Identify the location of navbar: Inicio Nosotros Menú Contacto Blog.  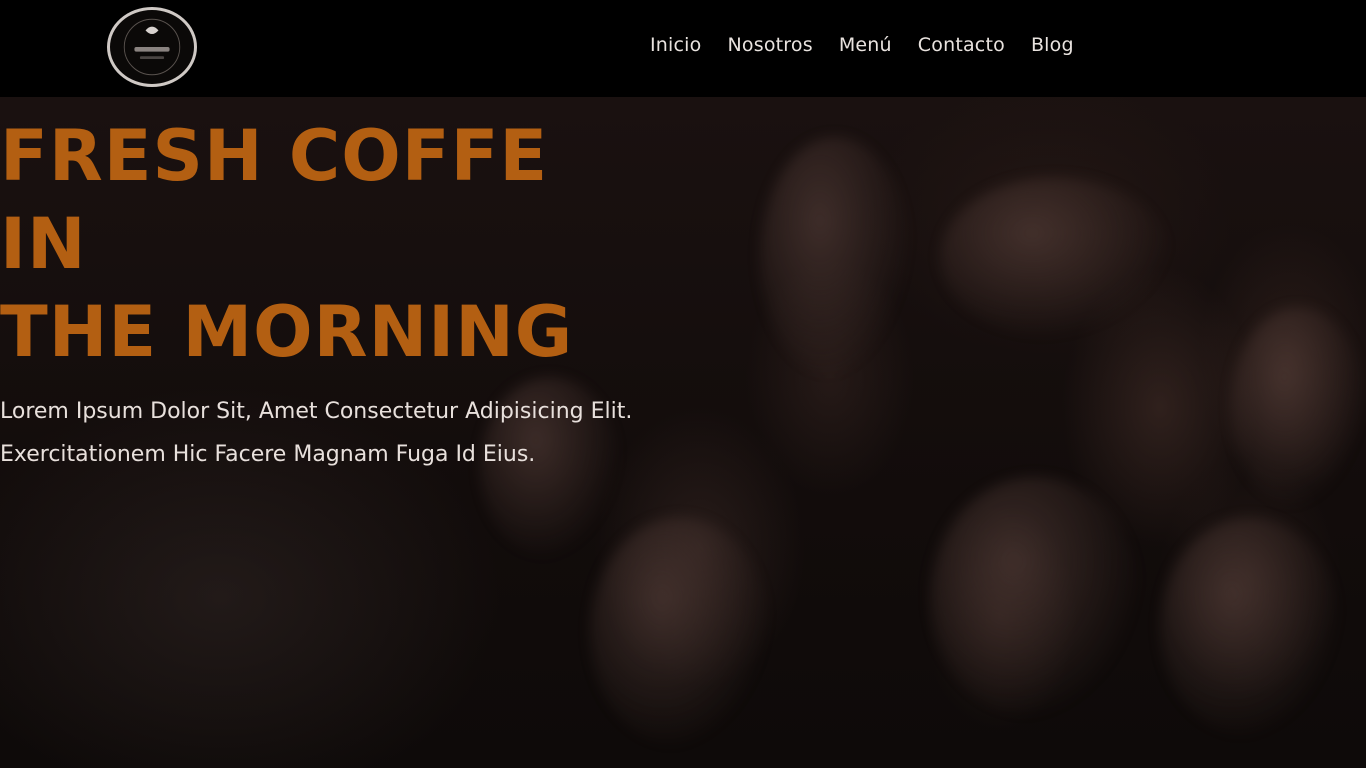
(683, 48).